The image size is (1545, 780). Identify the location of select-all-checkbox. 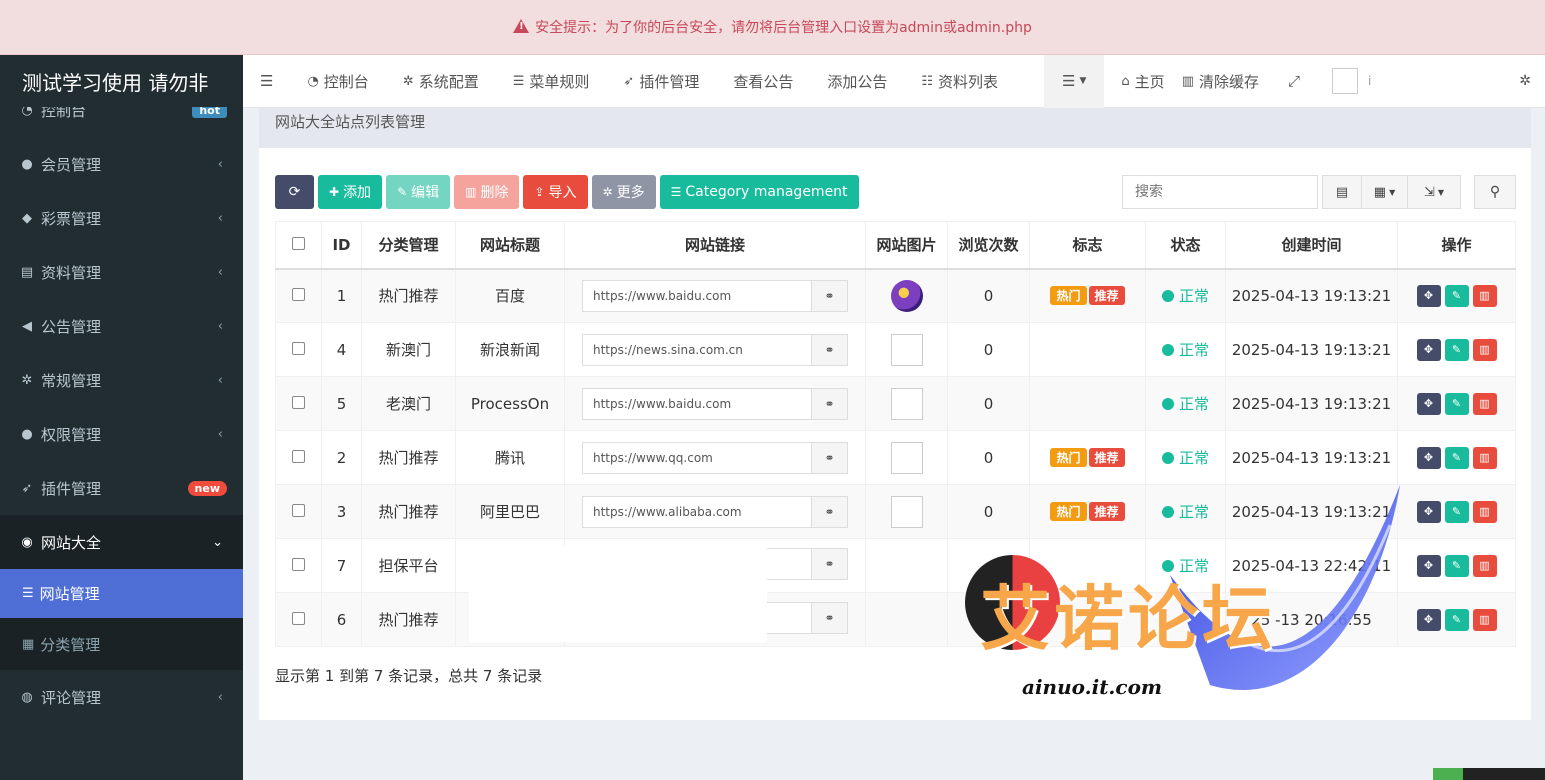
(298, 243).